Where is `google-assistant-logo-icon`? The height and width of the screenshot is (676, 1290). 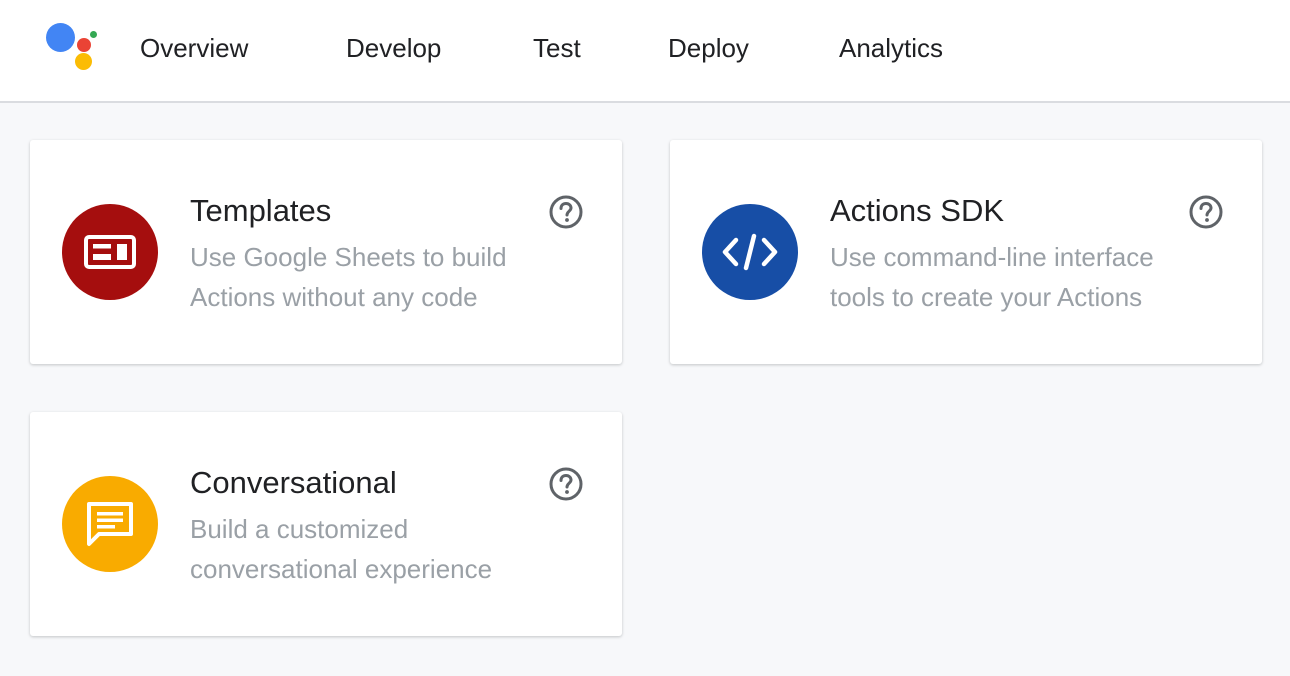 google-assistant-logo-icon is located at coordinates (72, 46).